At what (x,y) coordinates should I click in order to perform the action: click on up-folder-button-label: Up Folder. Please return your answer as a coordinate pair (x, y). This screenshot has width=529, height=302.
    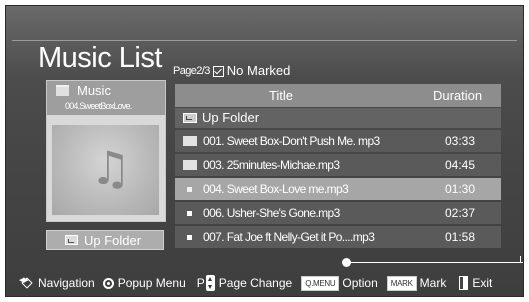
    Looking at the image, I should click on (113, 240).